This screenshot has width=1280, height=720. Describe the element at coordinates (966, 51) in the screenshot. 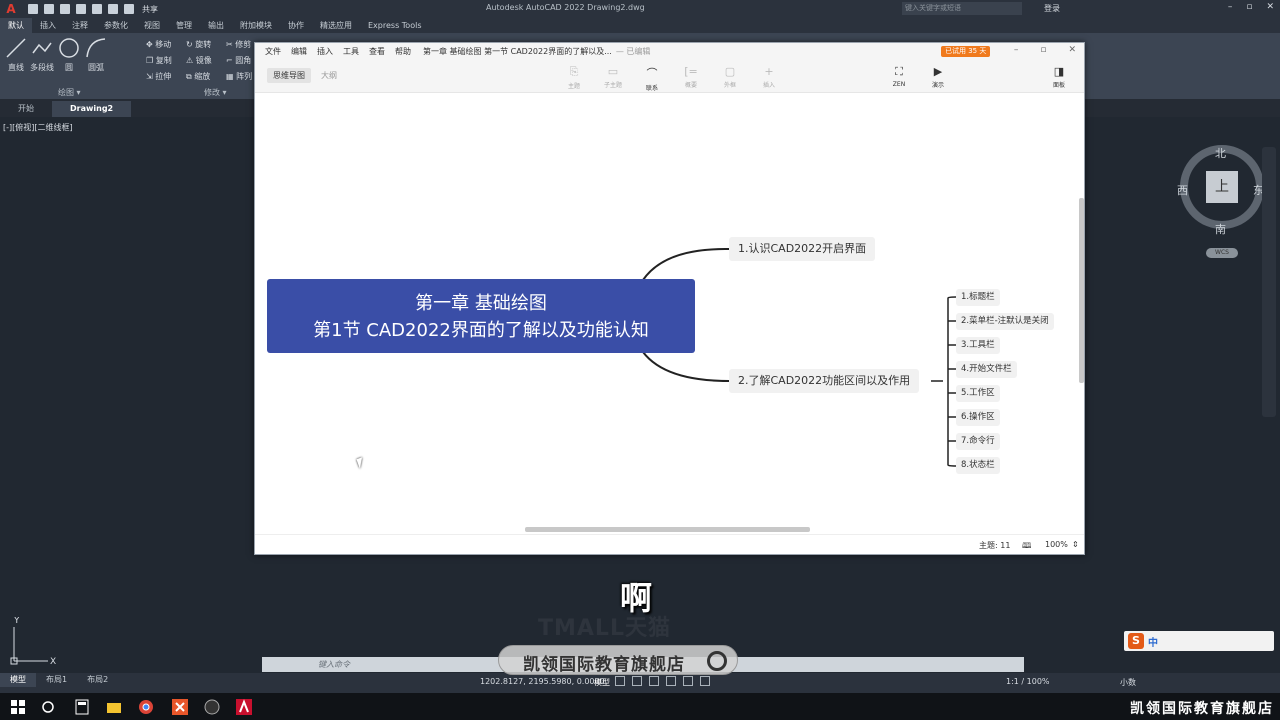

I see `trial-badge: 已试用 35 天` at that location.